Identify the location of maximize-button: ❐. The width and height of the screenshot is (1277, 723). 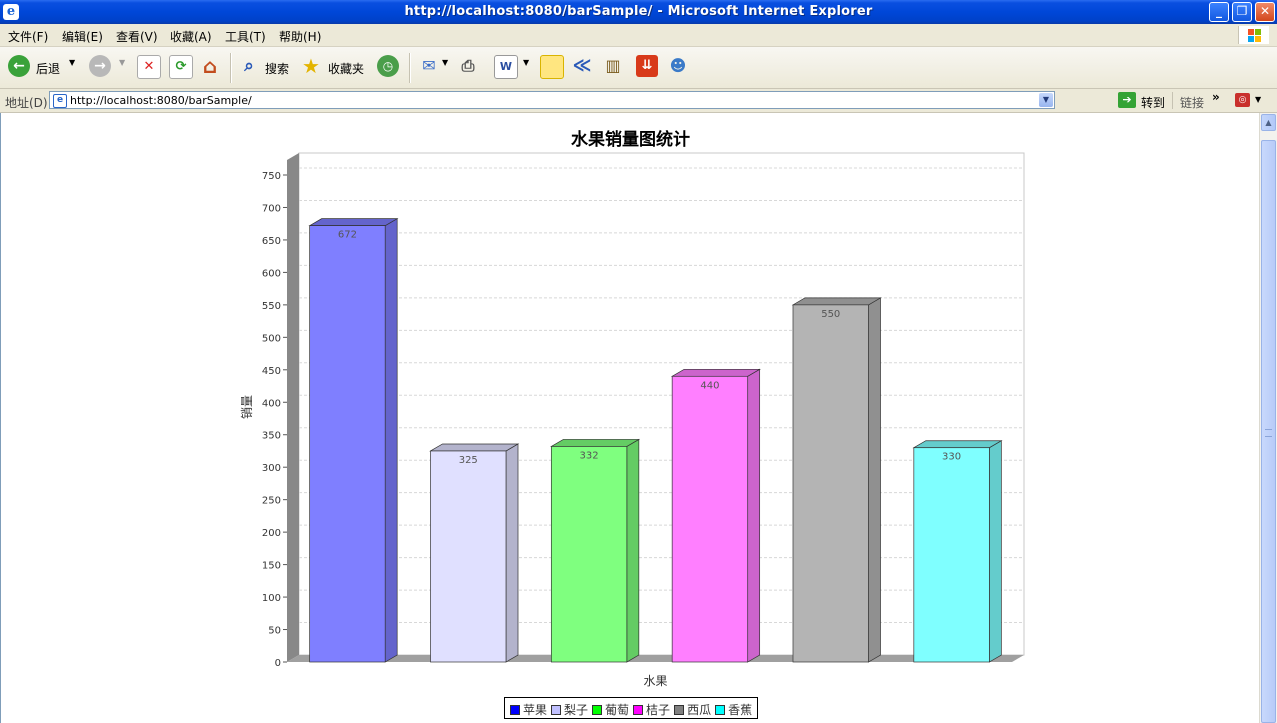
(1242, 12).